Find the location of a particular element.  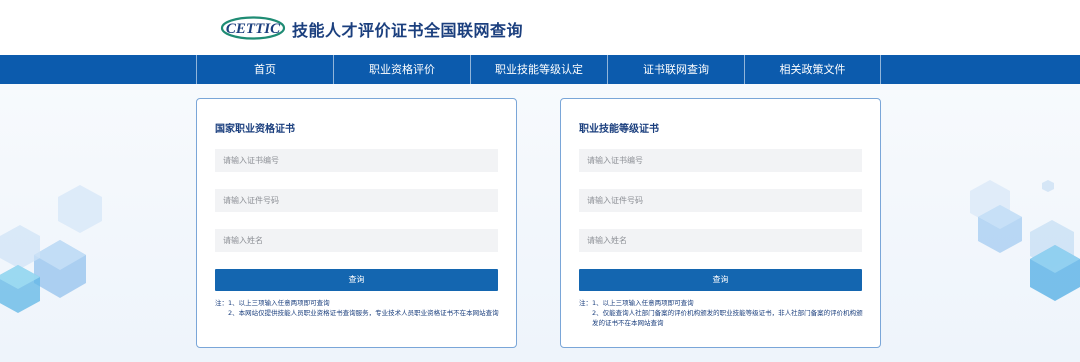

logo-text: CETTIC is located at coordinates (253, 29).